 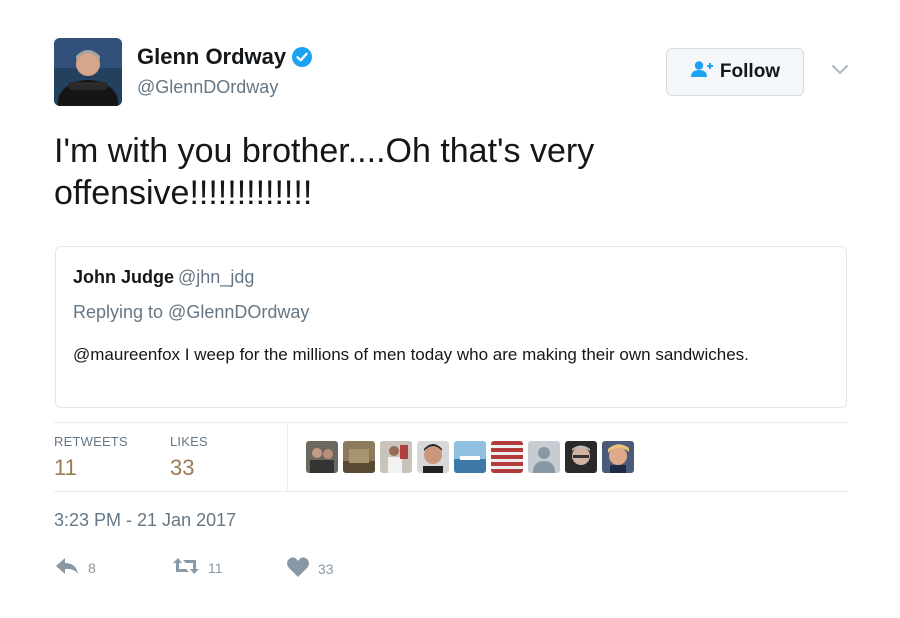 I want to click on tweet-timestamp: 3:23 PM - 21 Jan 2017, so click(x=145, y=520).